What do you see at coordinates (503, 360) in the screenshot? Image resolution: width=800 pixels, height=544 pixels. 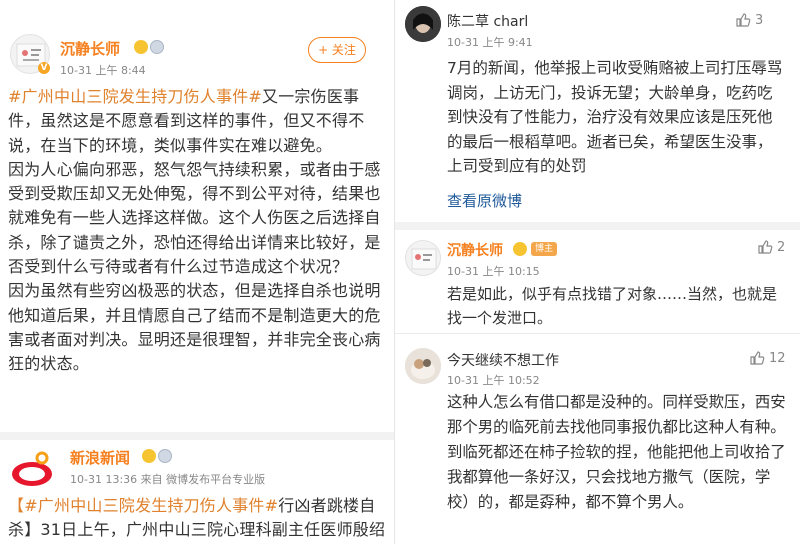 I see `comment-author: 今天继续不想工作` at bounding box center [503, 360].